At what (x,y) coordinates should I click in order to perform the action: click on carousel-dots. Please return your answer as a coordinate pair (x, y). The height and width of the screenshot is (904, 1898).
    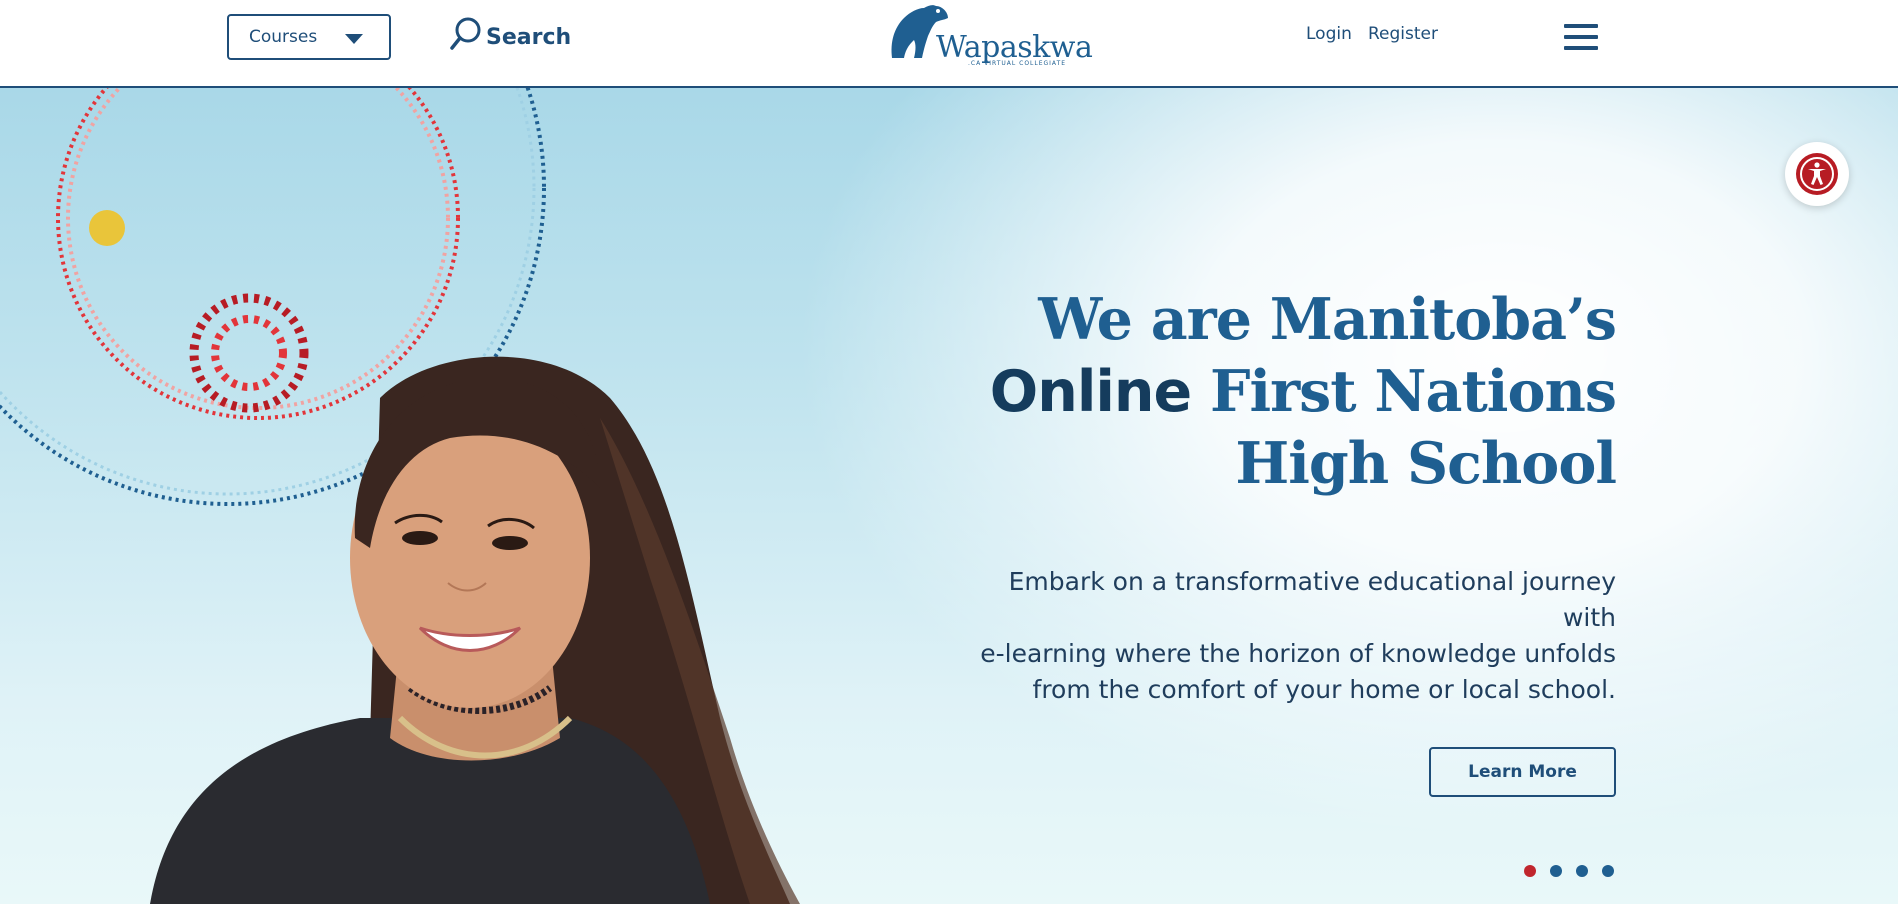
    Looking at the image, I should click on (1569, 871).